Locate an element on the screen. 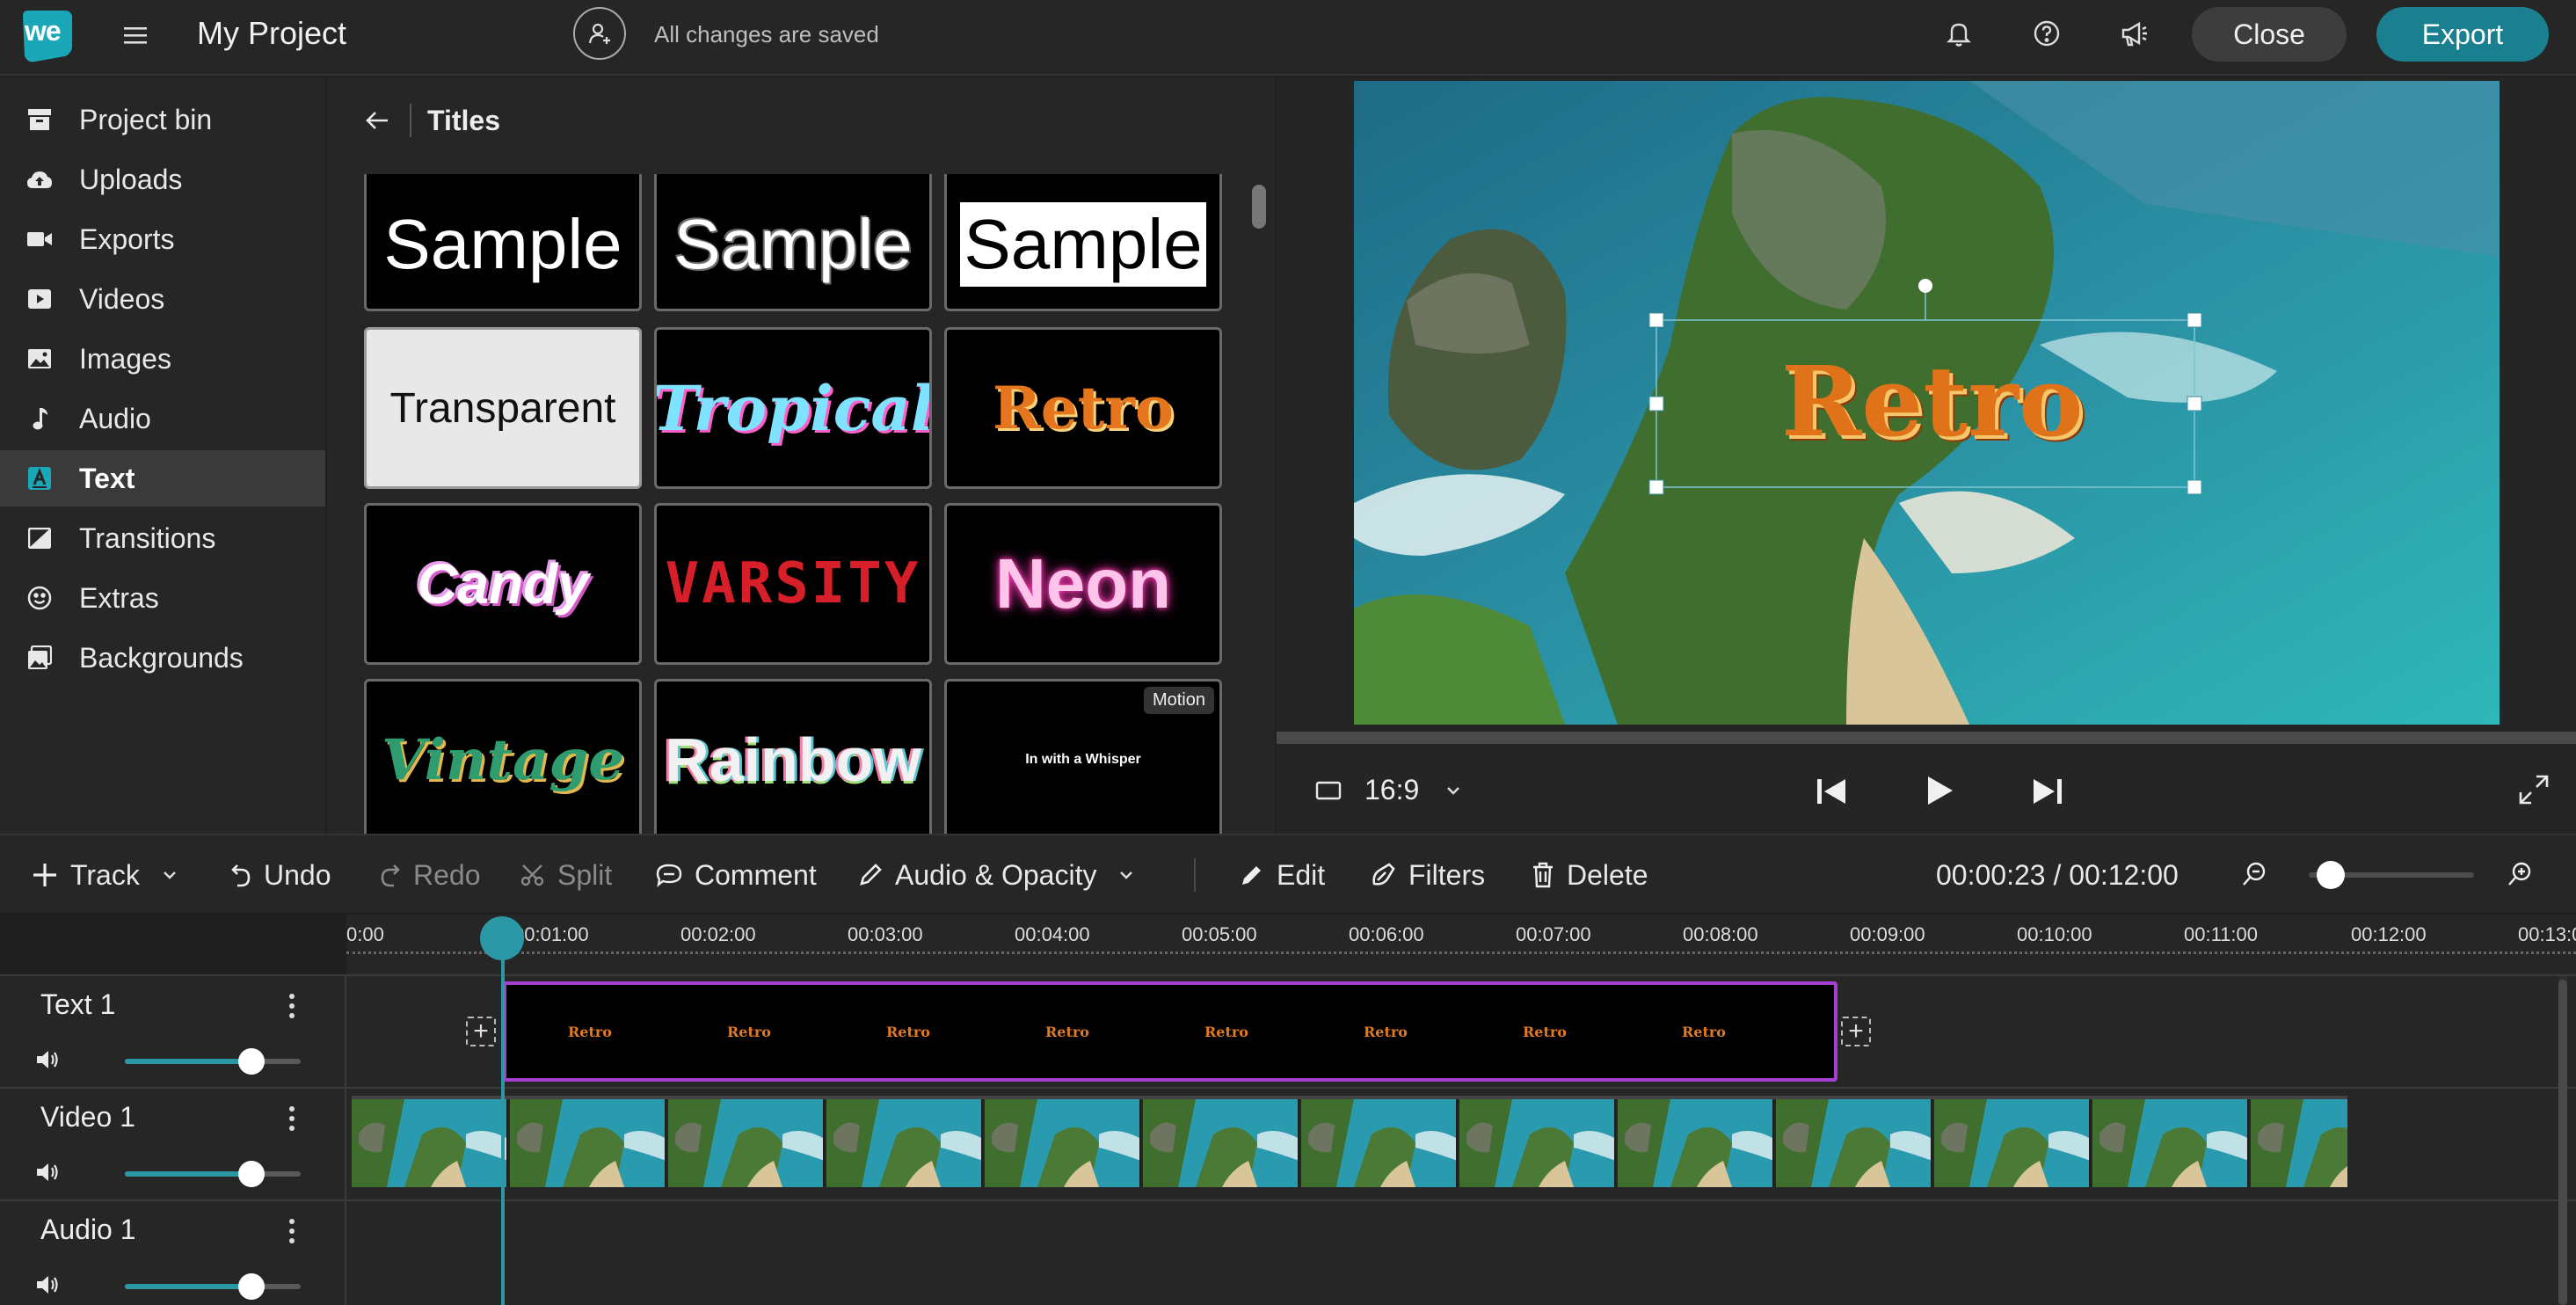 The width and height of the screenshot is (2576, 1305). app-logo: we is located at coordinates (47, 35).